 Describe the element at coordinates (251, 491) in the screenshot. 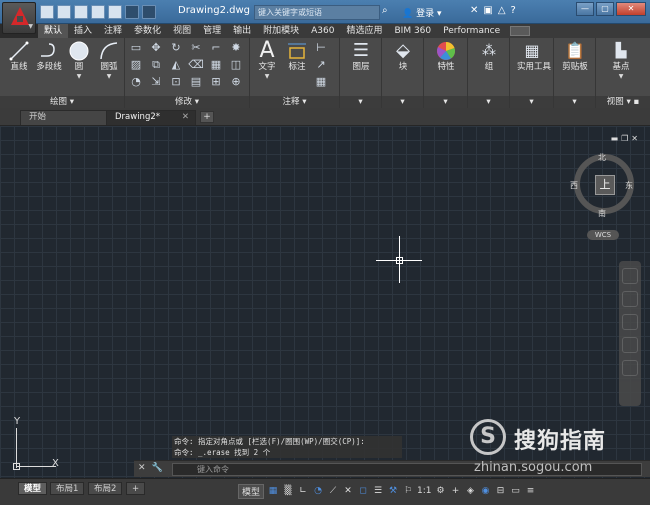

I see `model-space-button: 模型` at that location.